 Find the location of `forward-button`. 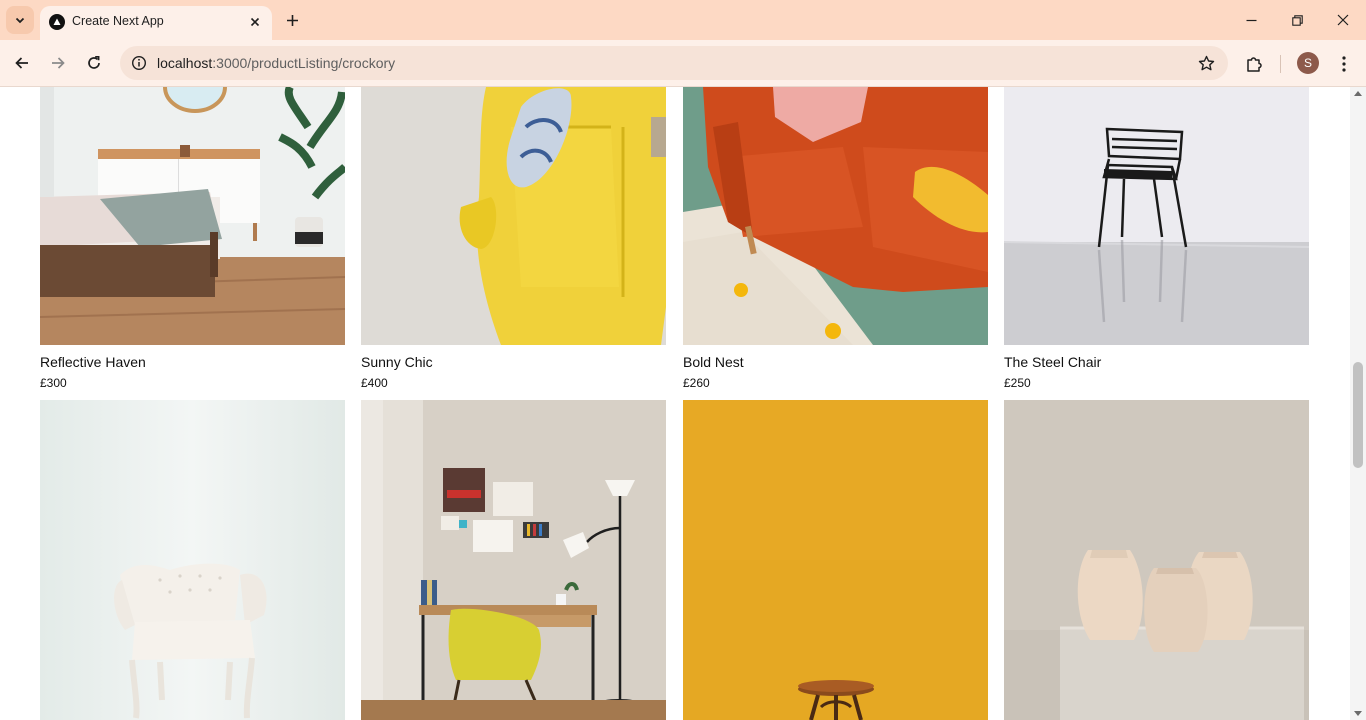

forward-button is located at coordinates (58, 63).